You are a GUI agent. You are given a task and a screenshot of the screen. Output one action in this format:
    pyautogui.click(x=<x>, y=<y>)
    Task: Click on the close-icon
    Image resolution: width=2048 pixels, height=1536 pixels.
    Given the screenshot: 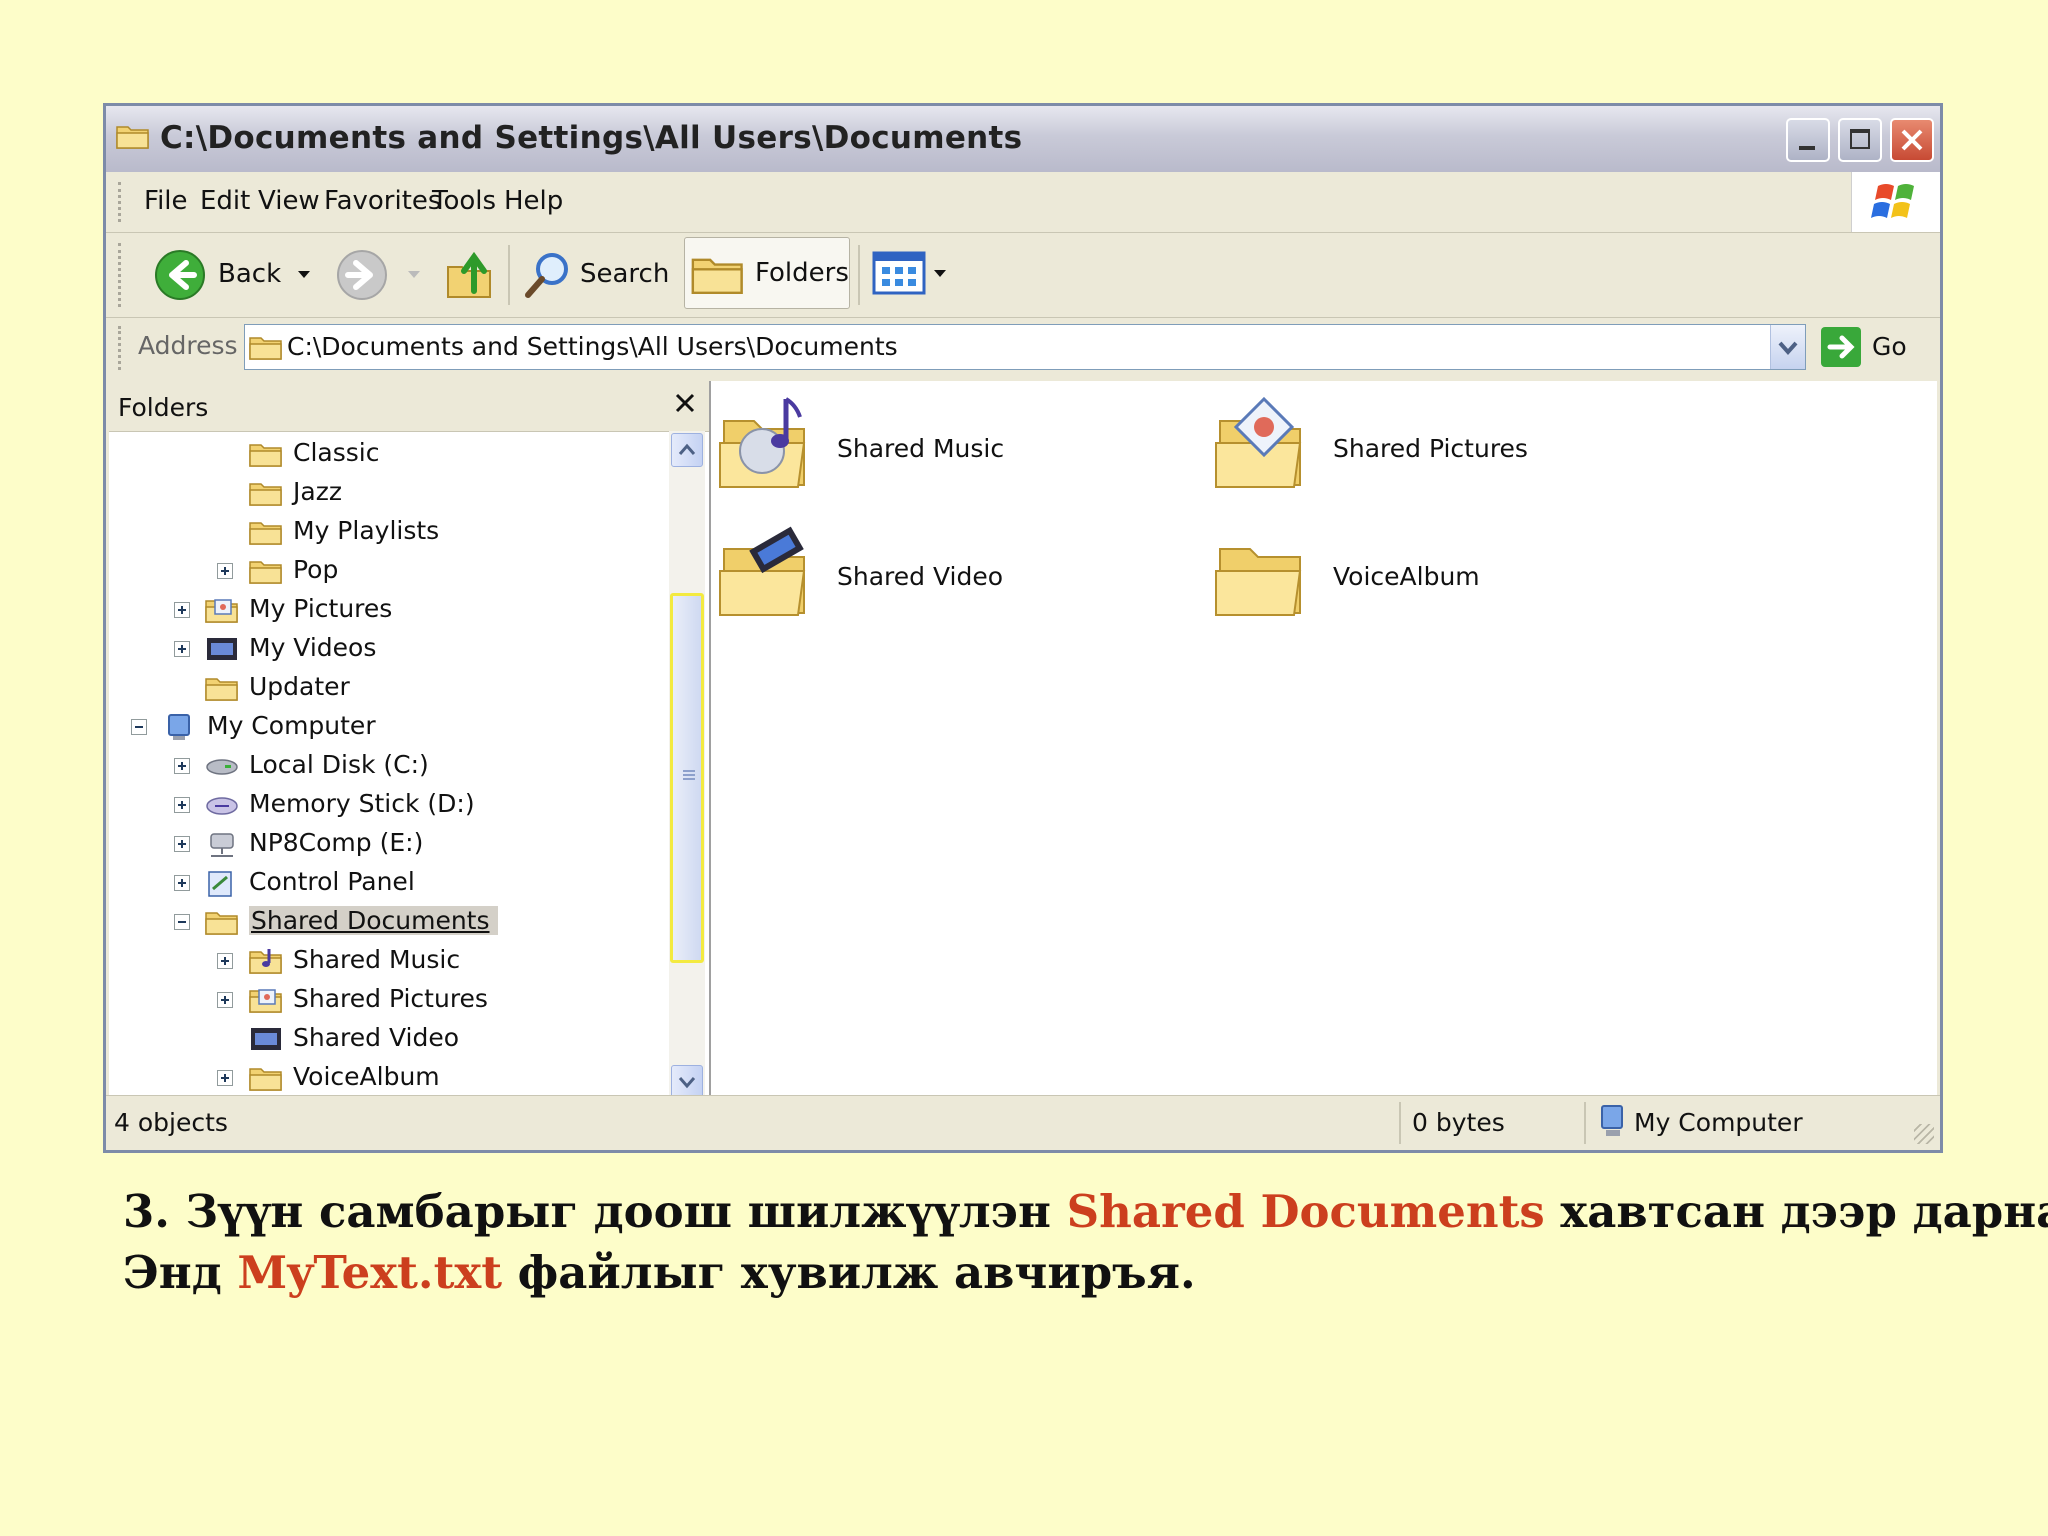 What is the action you would take?
    pyautogui.click(x=1912, y=140)
    